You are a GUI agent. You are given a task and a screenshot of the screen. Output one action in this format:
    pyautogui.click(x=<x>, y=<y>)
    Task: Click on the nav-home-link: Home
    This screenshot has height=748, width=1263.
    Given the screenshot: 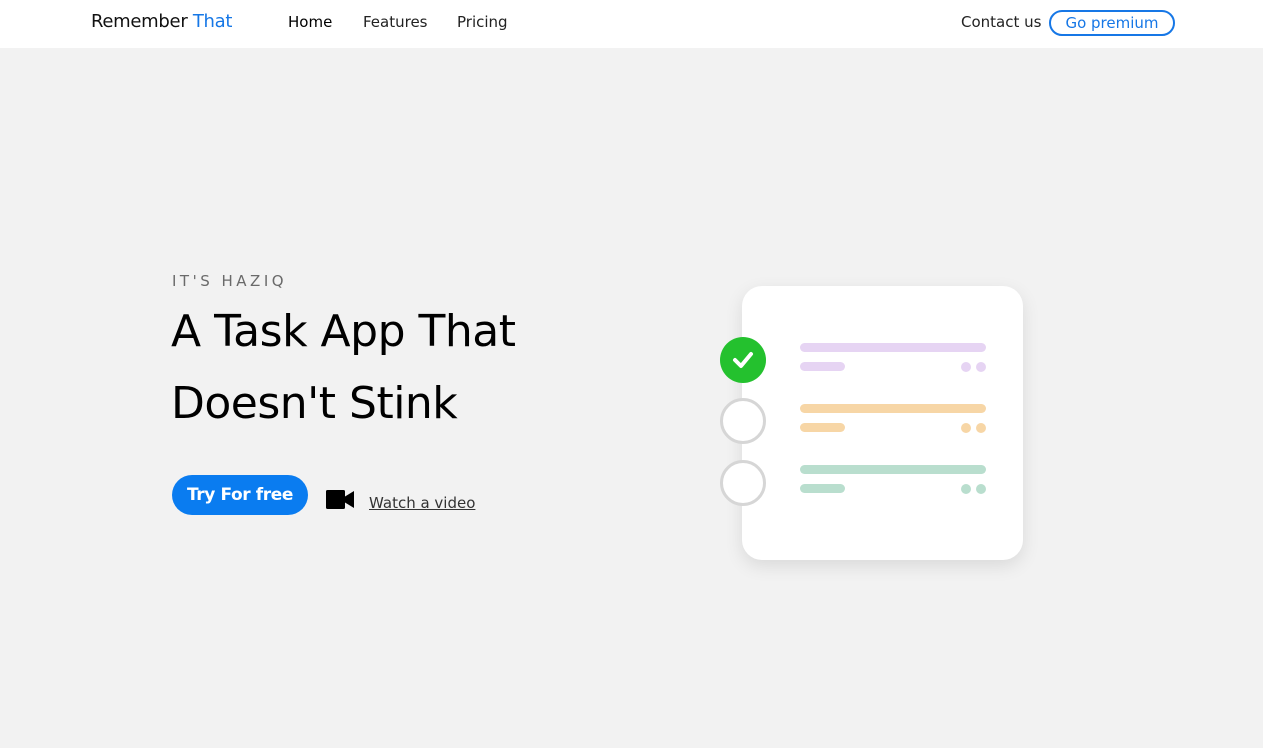 What is the action you would take?
    pyautogui.click(x=310, y=22)
    